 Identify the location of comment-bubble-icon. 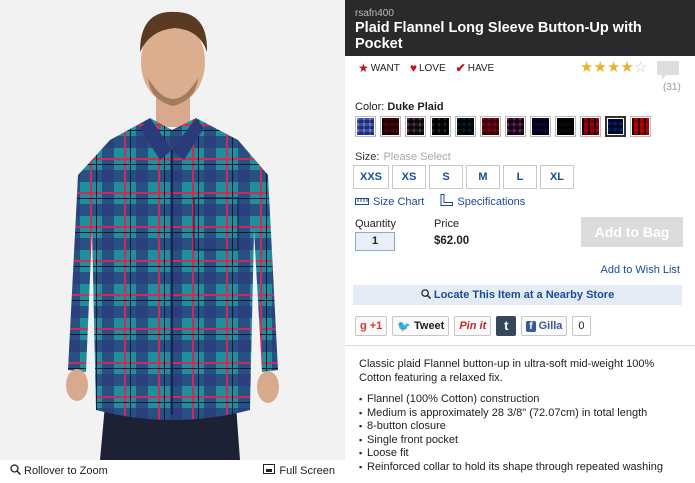
(668, 70).